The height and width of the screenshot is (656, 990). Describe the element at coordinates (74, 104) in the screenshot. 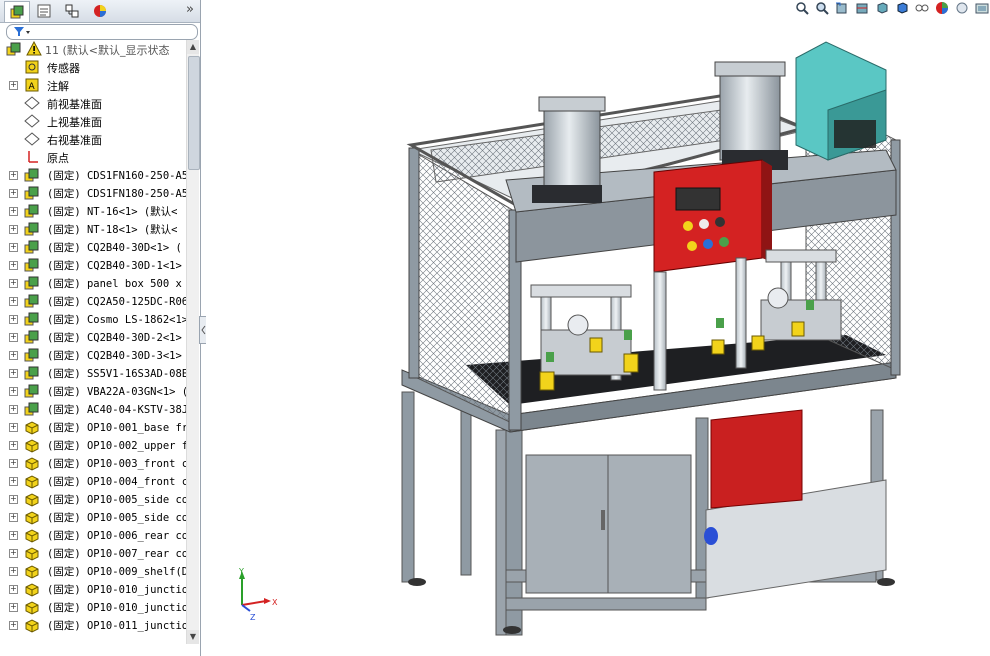

I see `tree-item-label: 前视基准面` at that location.